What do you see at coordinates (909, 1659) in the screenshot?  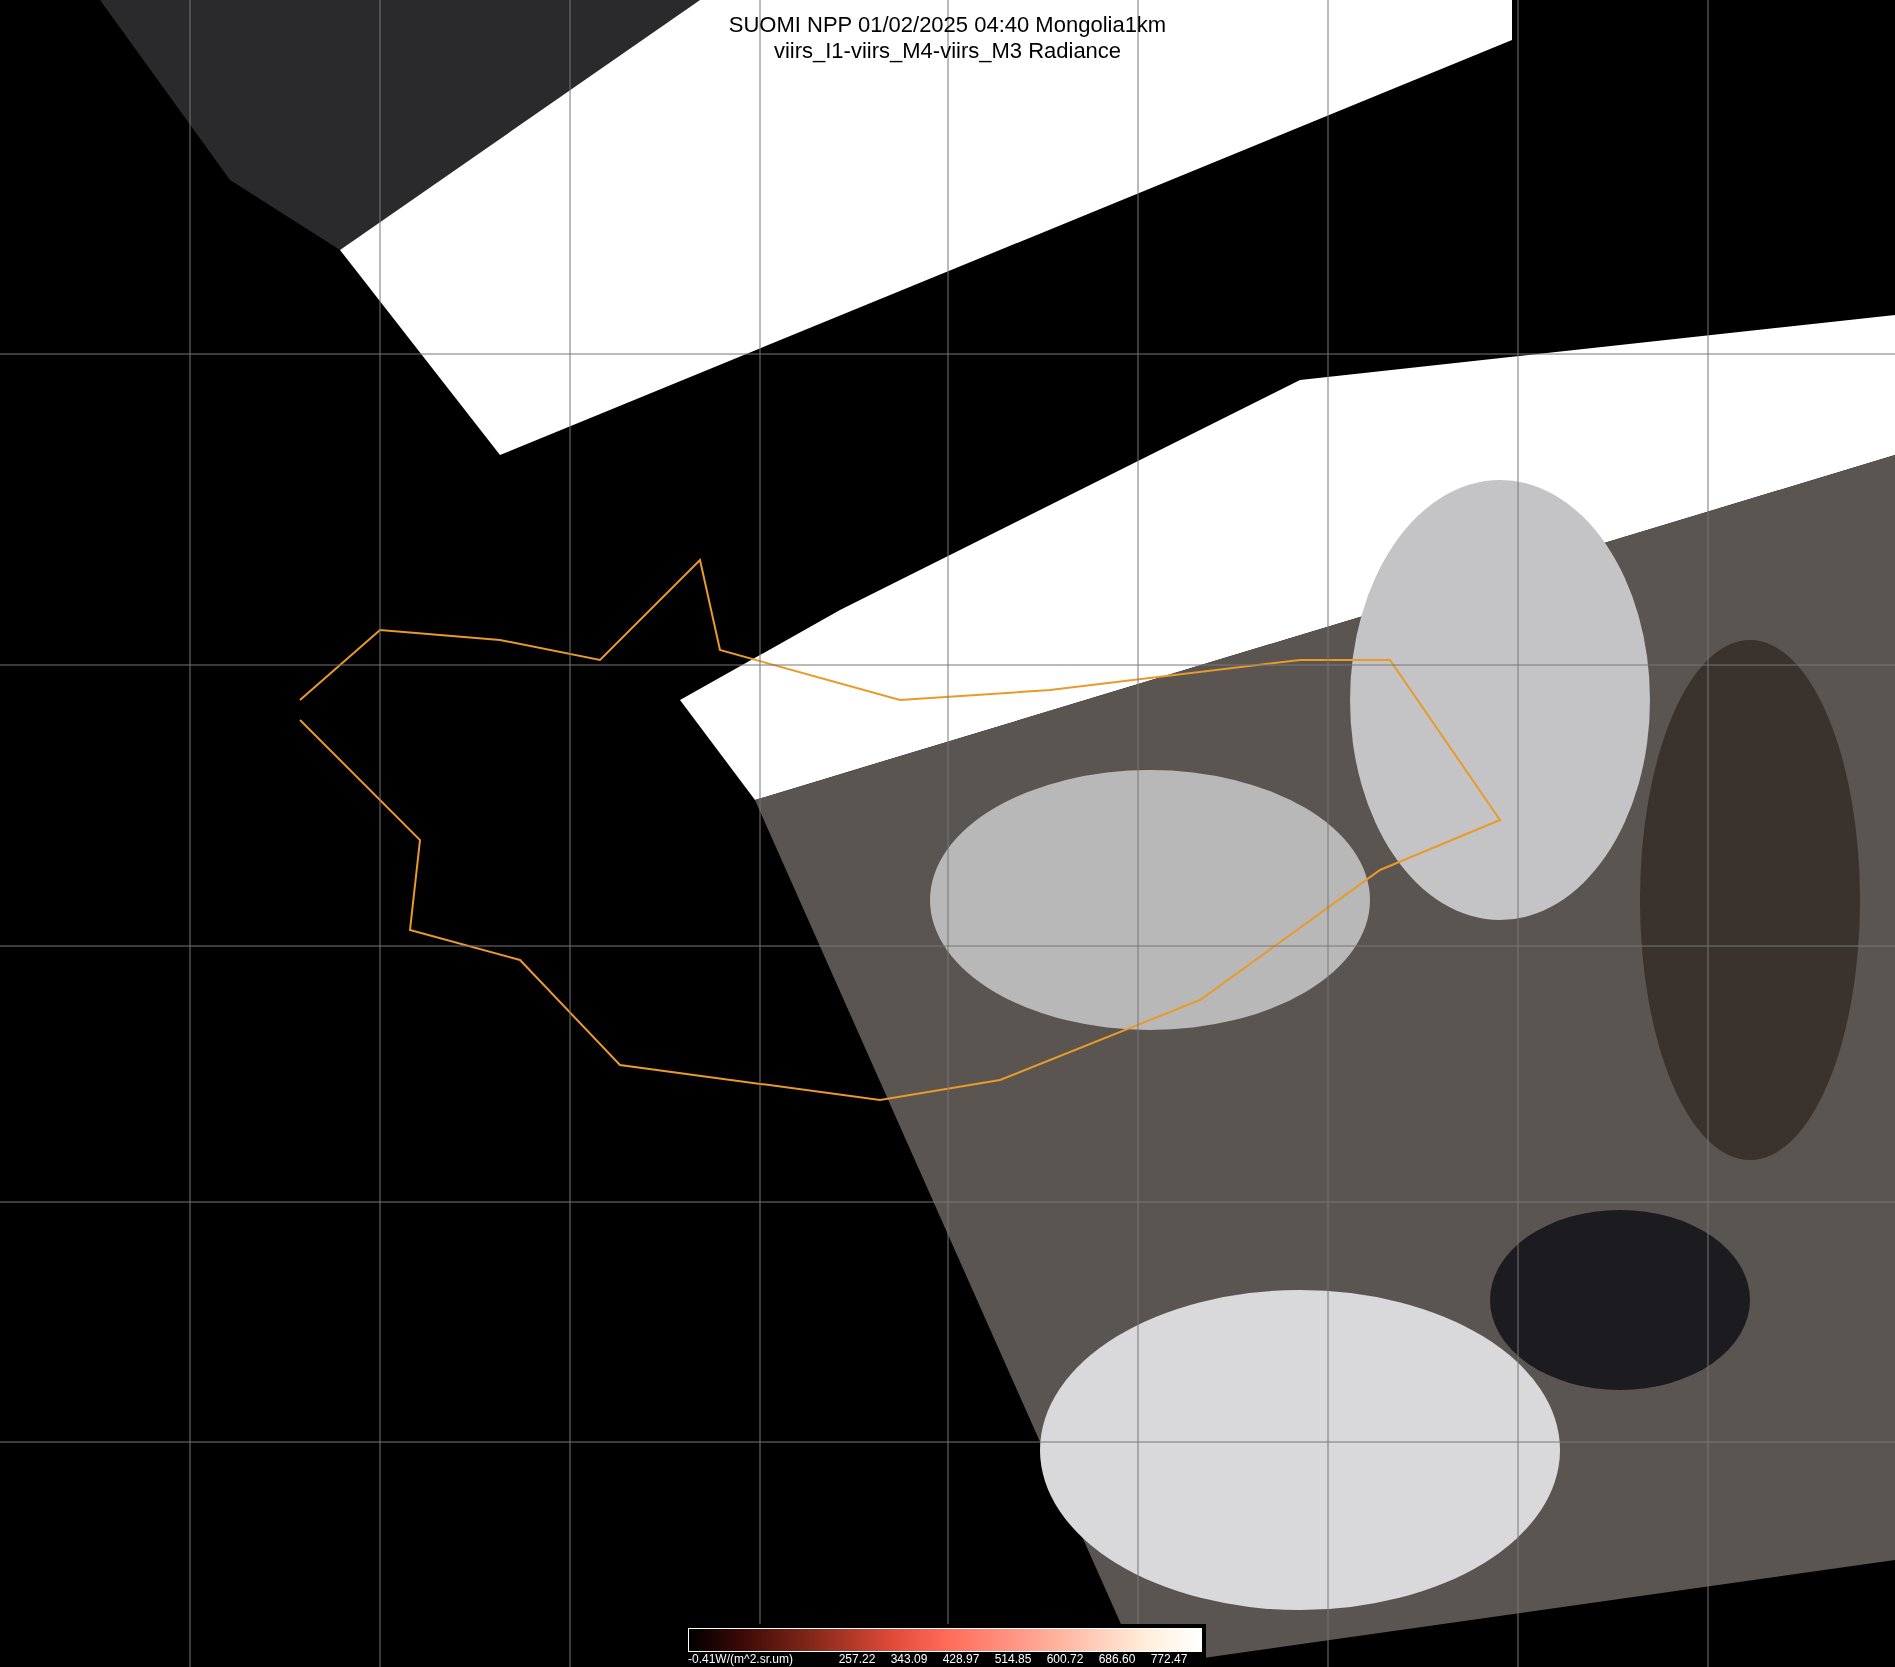 I see `scale-label: 343.09` at bounding box center [909, 1659].